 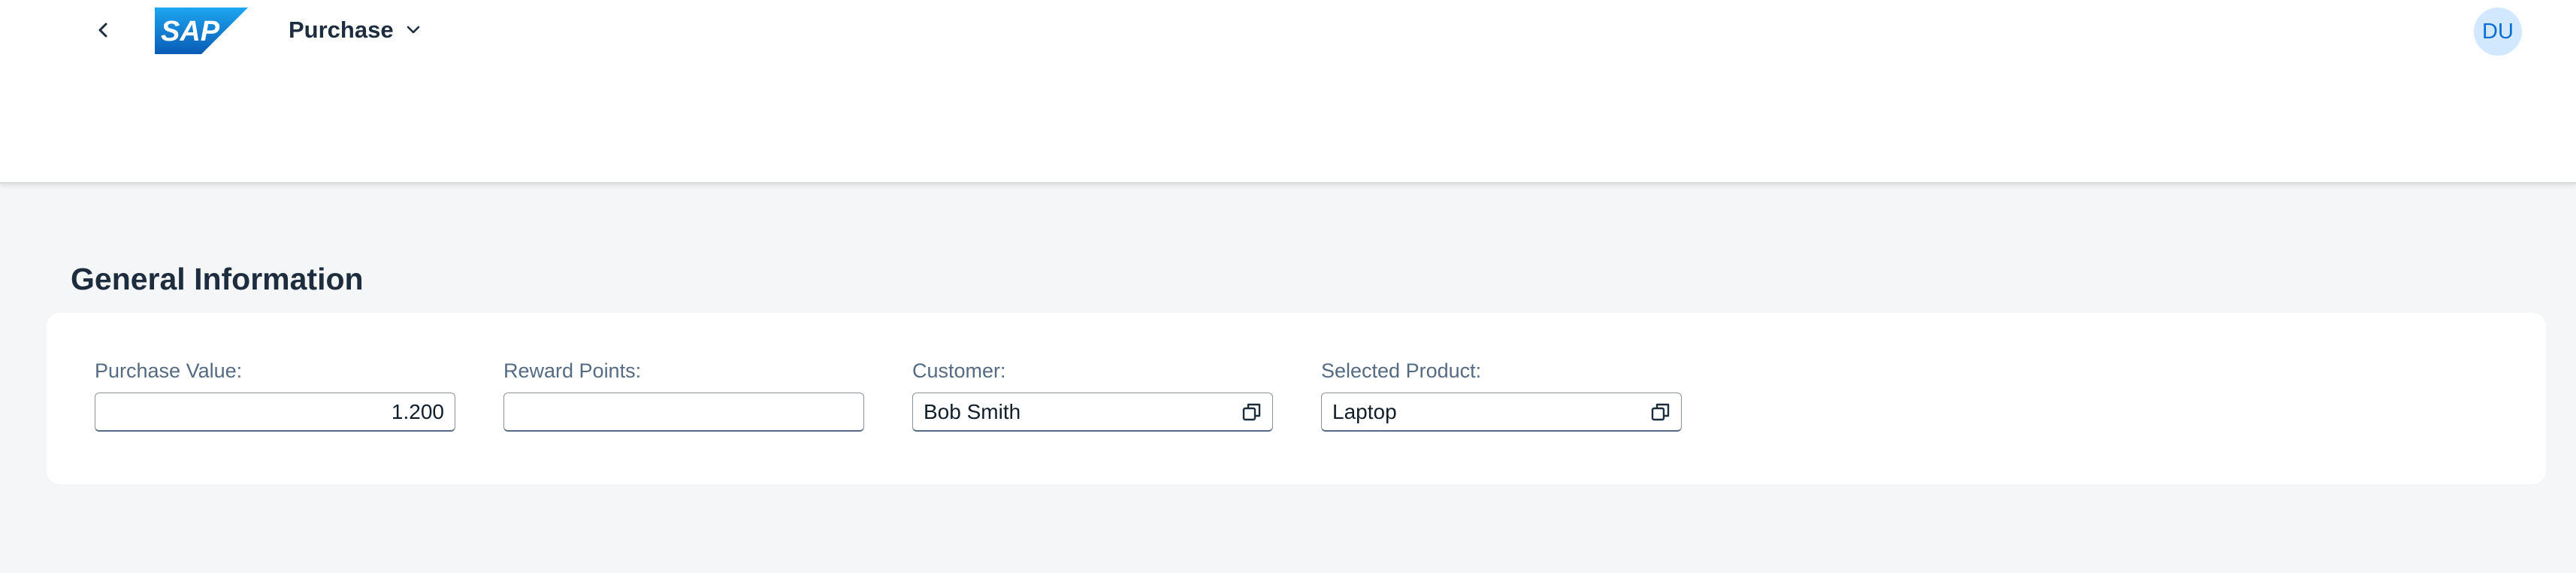 I want to click on app-title-menu: Purchase, so click(x=355, y=30).